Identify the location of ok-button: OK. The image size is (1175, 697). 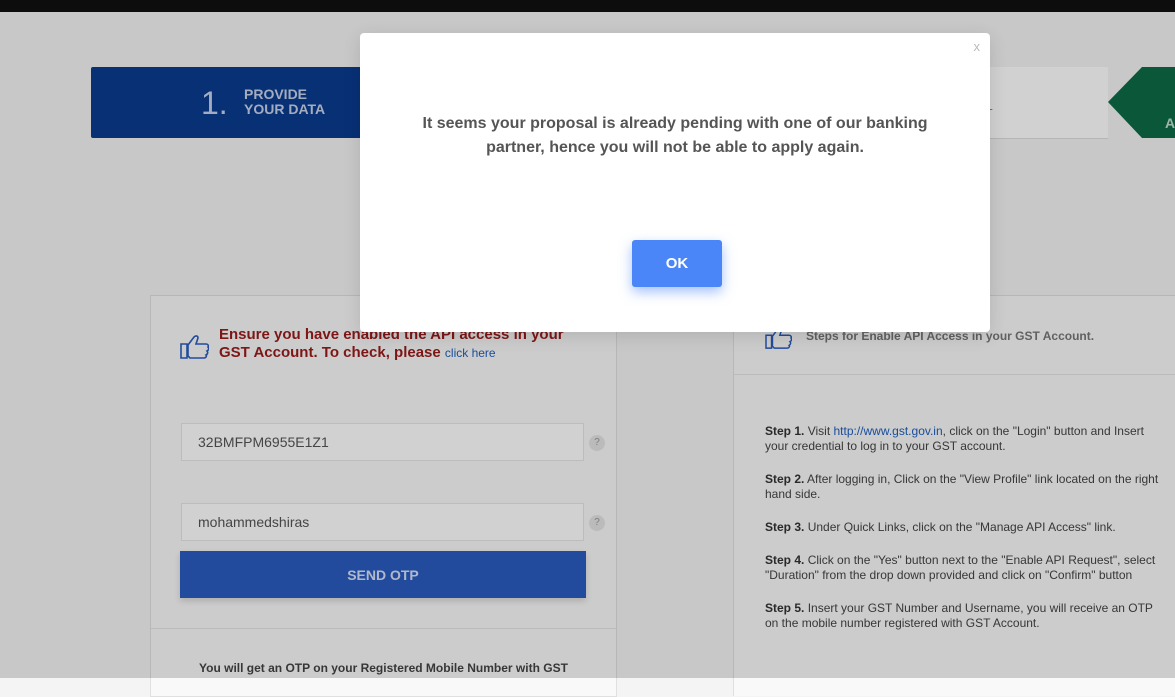
(677, 263).